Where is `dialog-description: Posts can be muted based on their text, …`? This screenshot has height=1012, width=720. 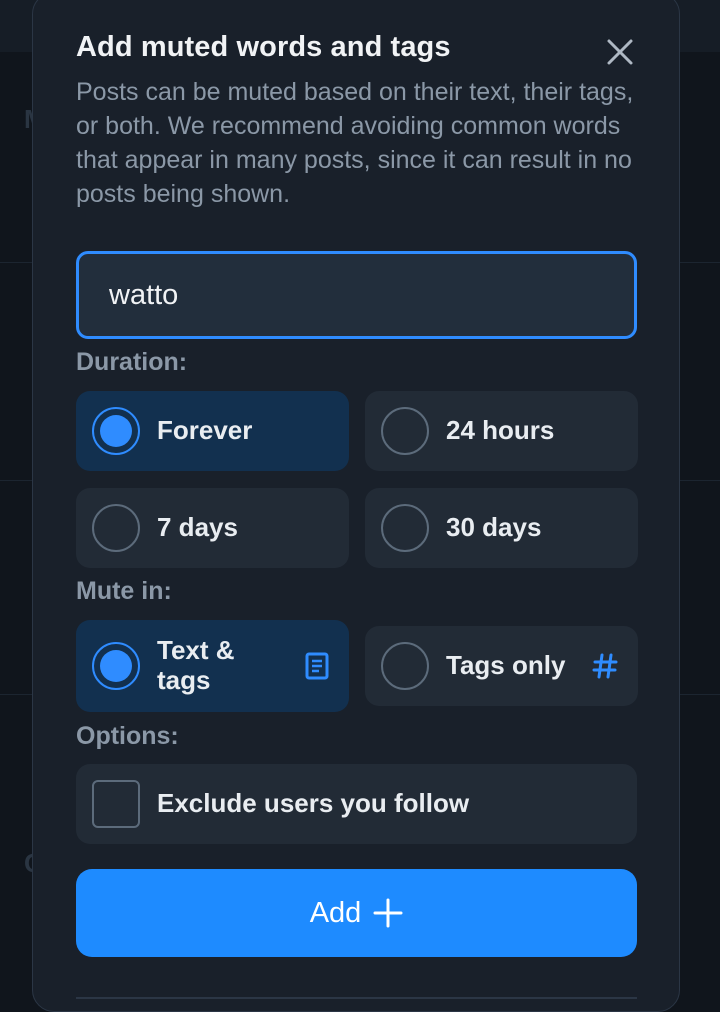 dialog-description: Posts can be muted based on their text, … is located at coordinates (355, 143).